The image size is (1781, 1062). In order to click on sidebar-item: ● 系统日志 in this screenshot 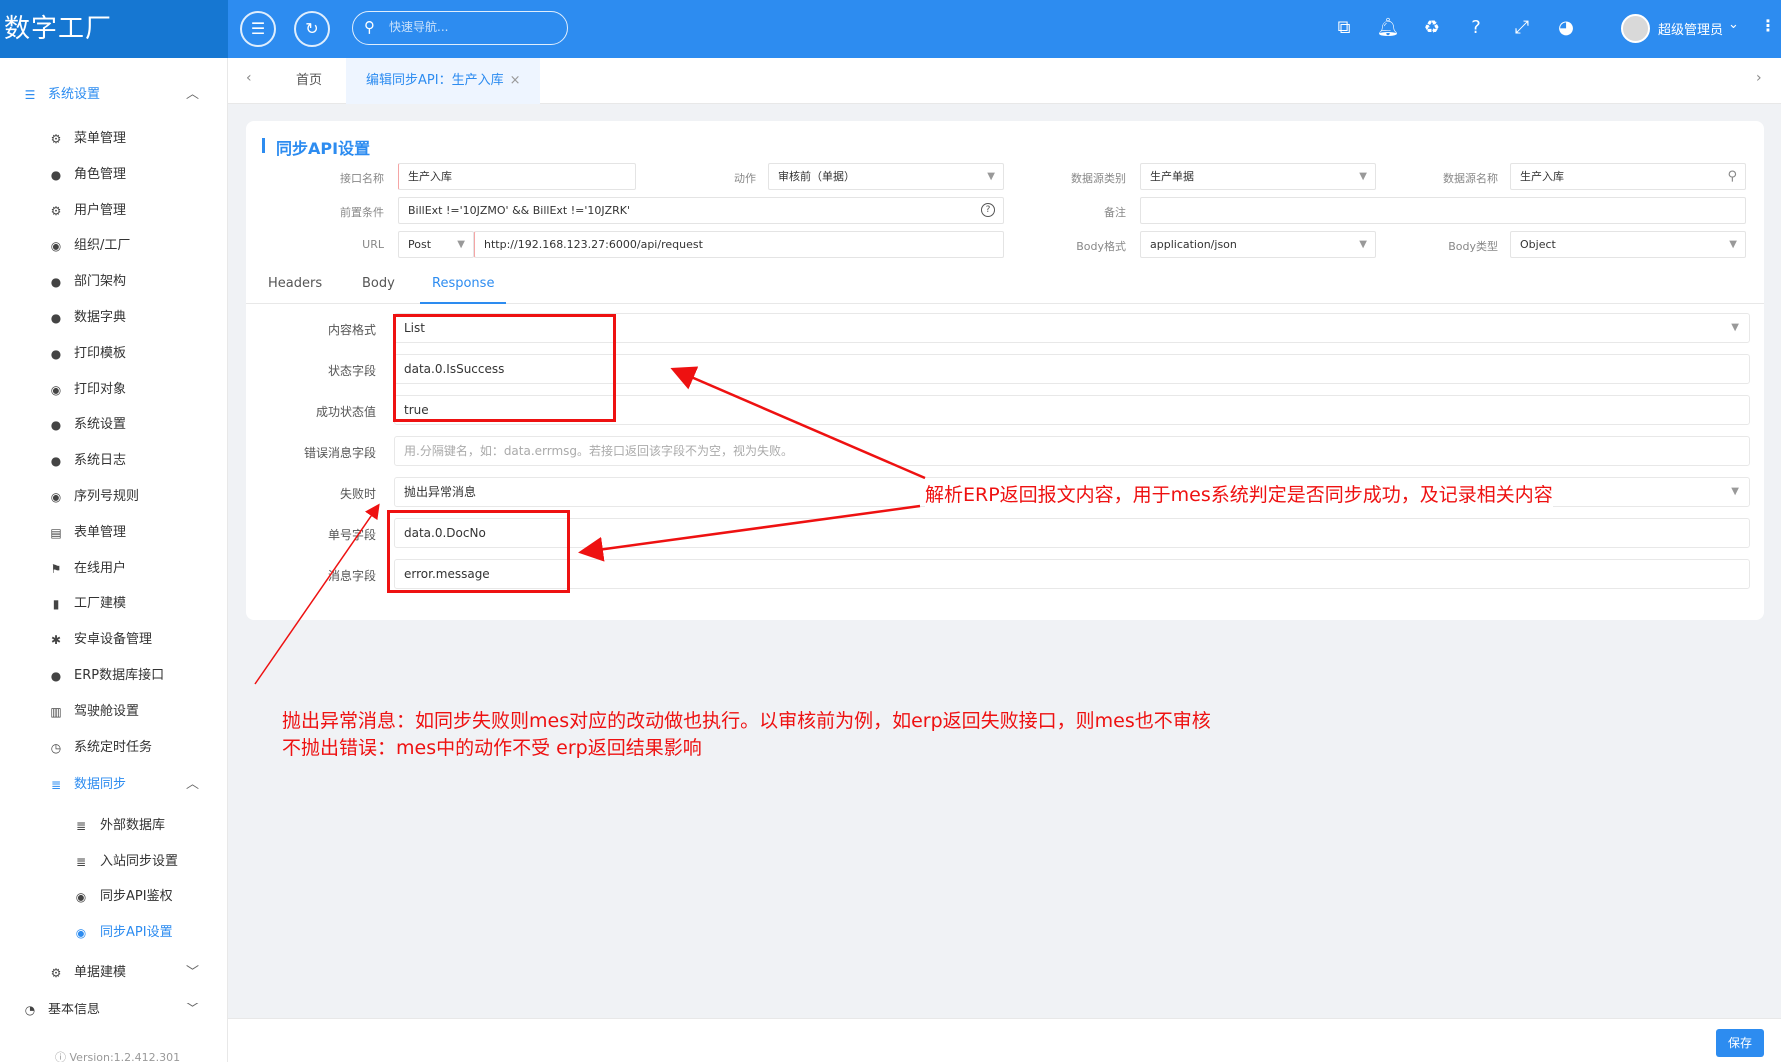, I will do `click(114, 461)`.